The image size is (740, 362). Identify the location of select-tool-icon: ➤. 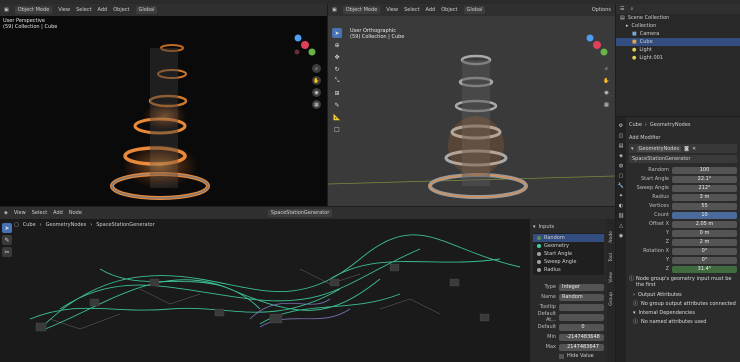
(337, 33).